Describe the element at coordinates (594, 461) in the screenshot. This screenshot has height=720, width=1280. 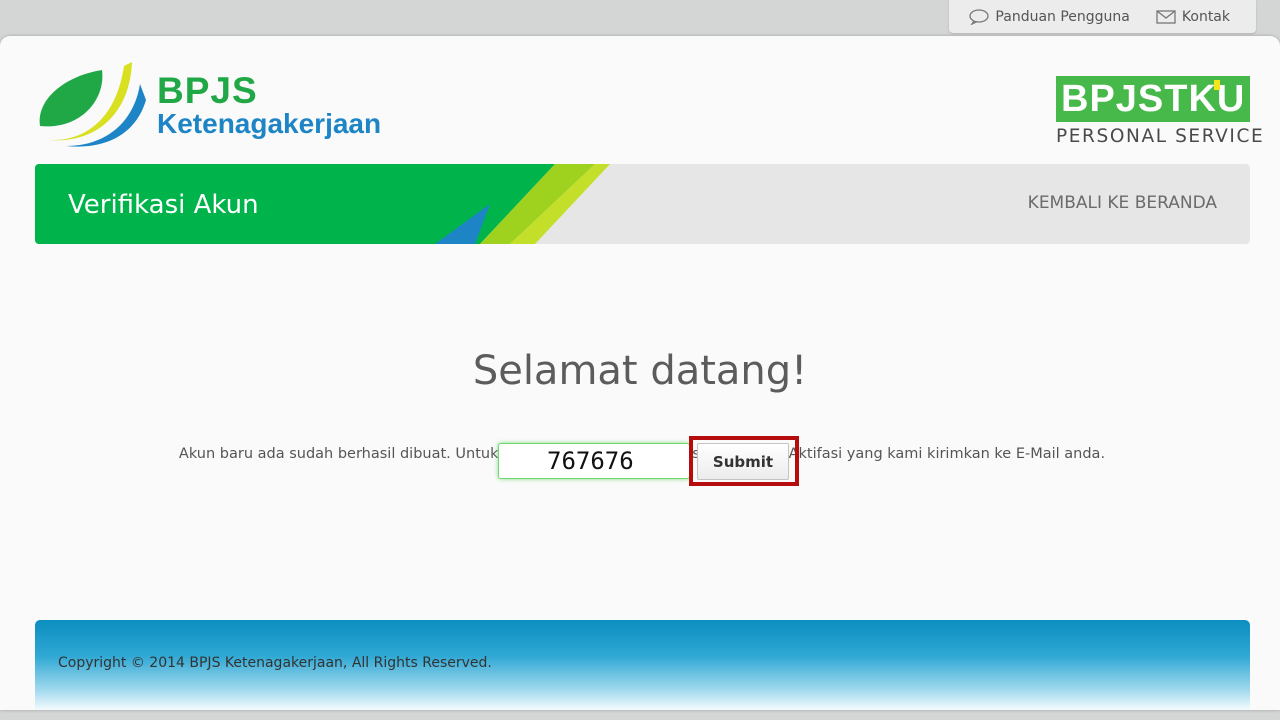
I see `activation-code-input` at that location.